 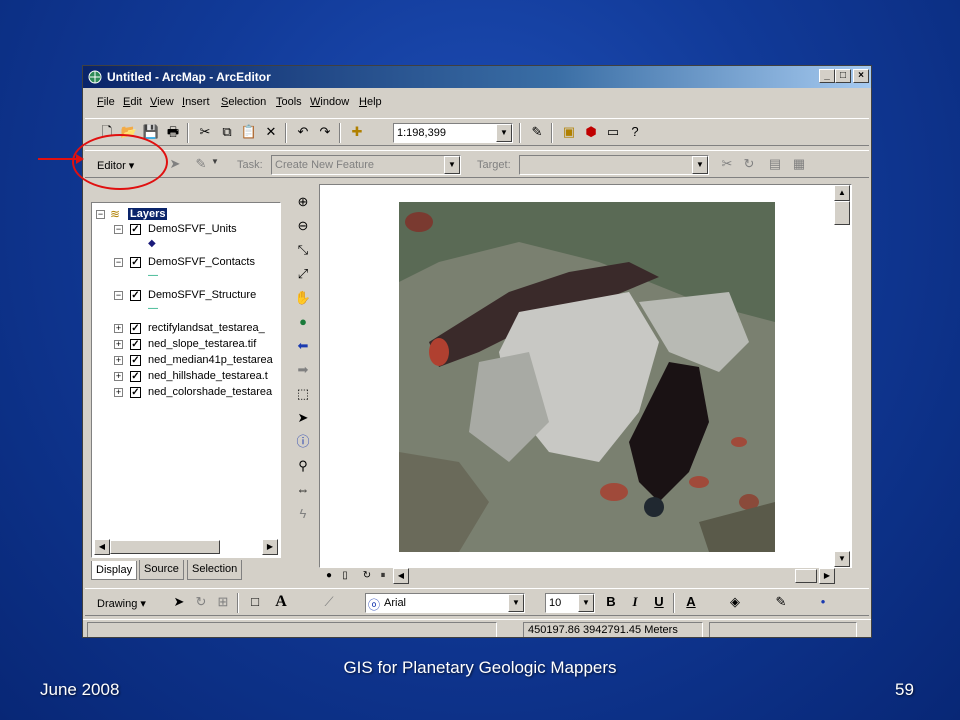 What do you see at coordinates (635, 132) in the screenshot?
I see `whats-this-help-icon: ?` at bounding box center [635, 132].